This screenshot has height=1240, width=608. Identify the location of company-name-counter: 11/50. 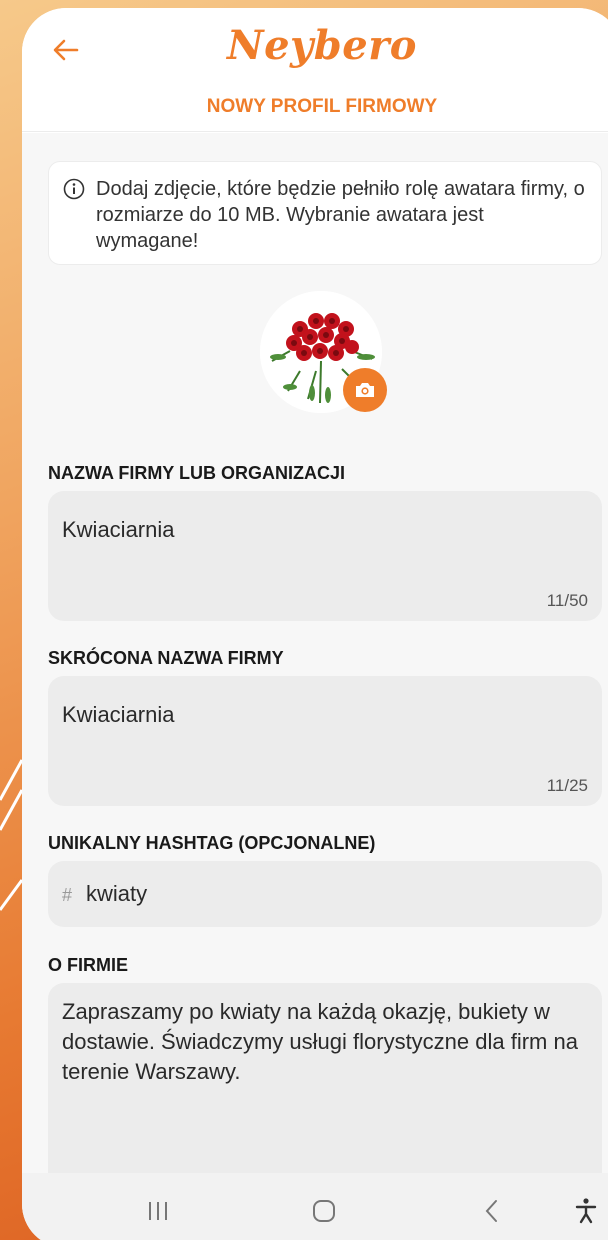
(567, 600).